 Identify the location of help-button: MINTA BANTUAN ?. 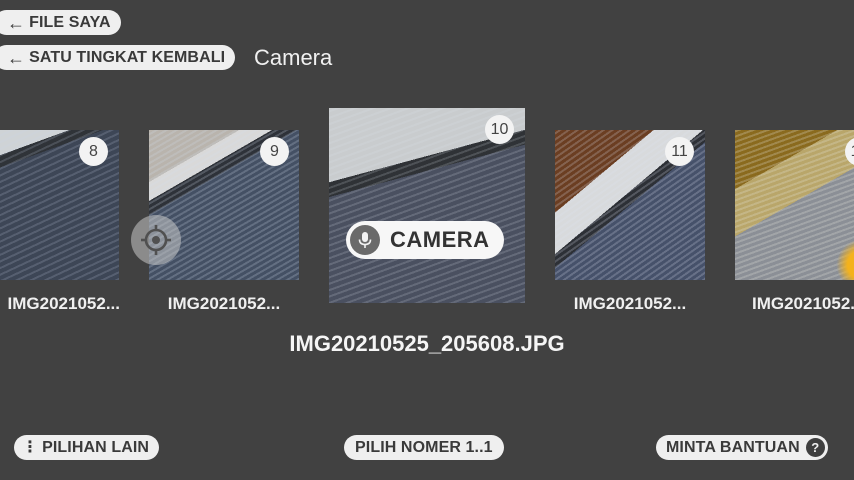
(742, 447).